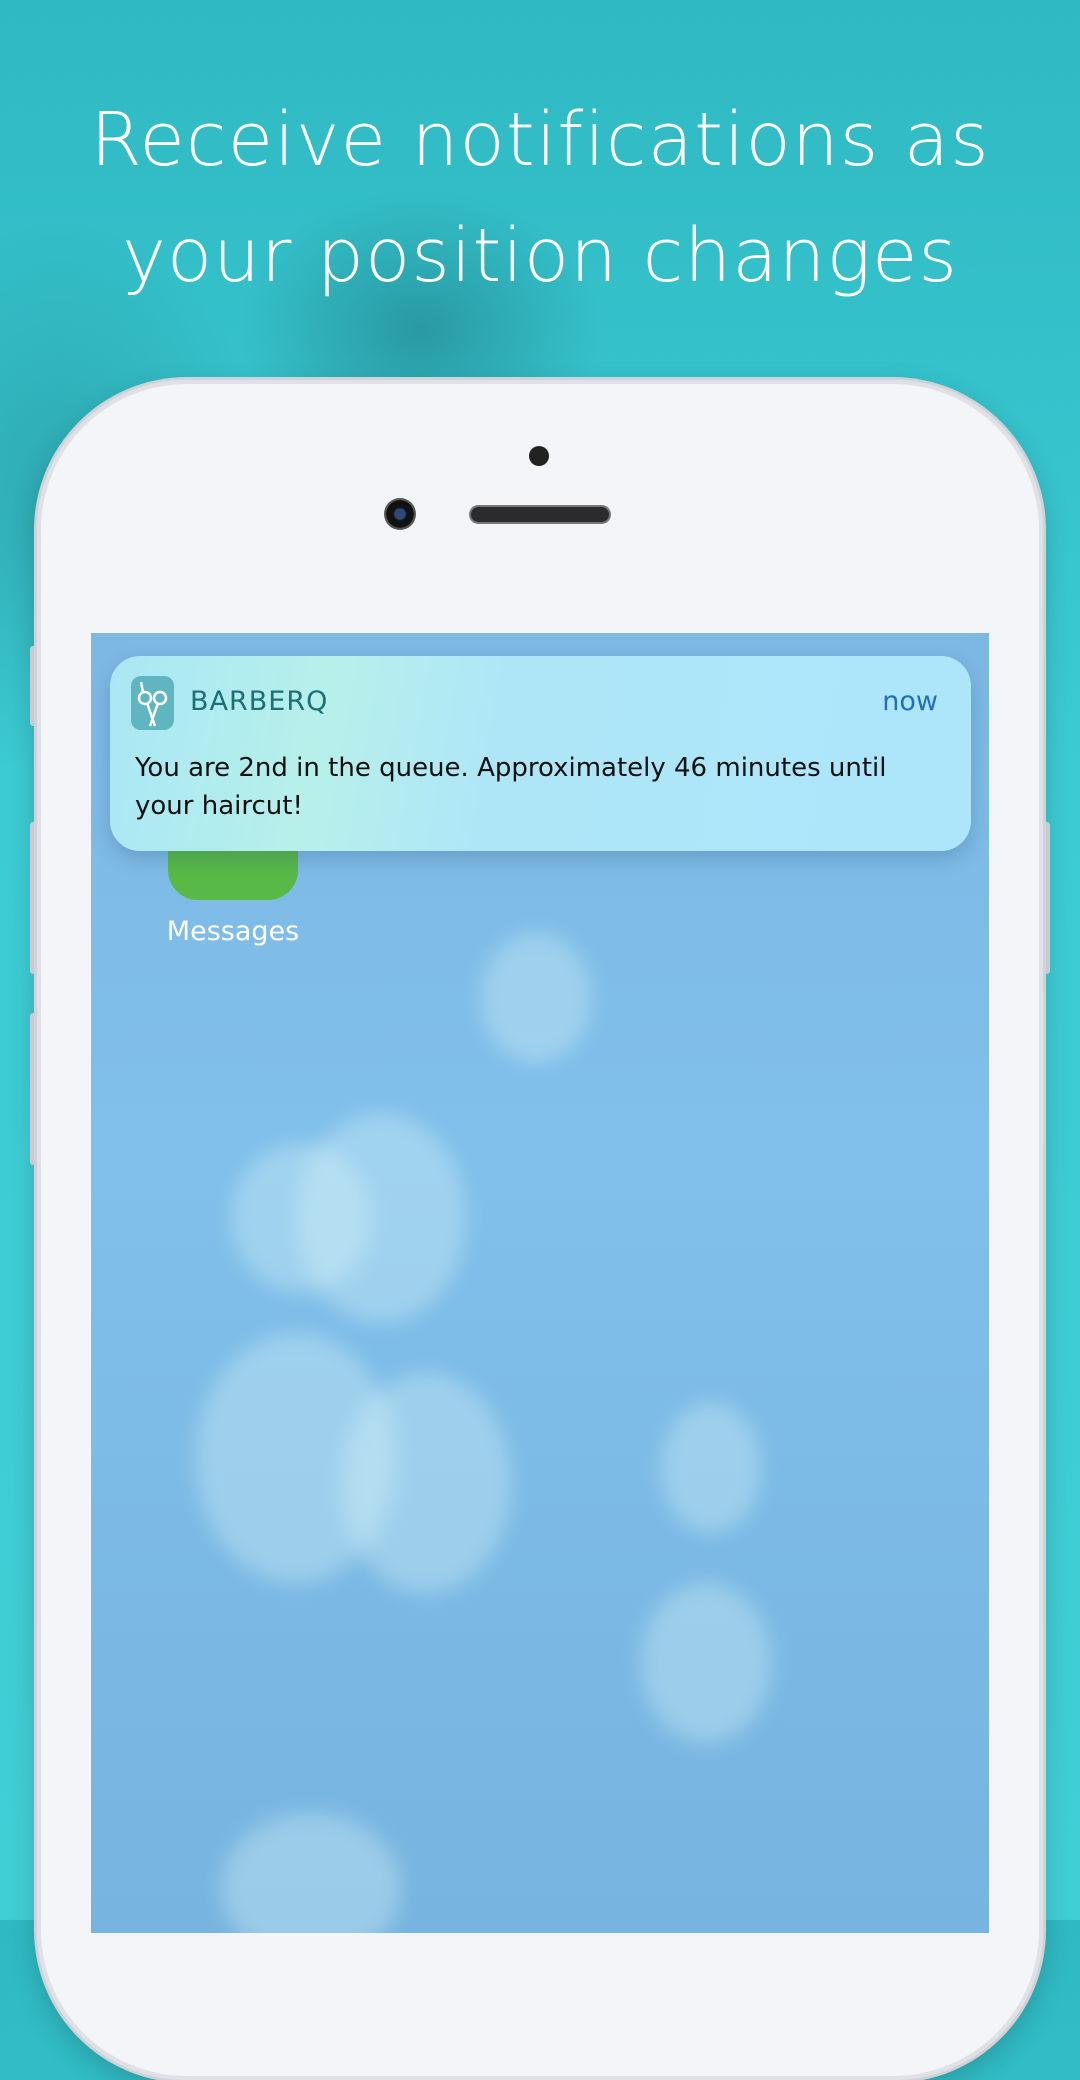 The image size is (1080, 2080). Describe the element at coordinates (259, 701) in the screenshot. I see `notification-app-name: BARBERQ` at that location.